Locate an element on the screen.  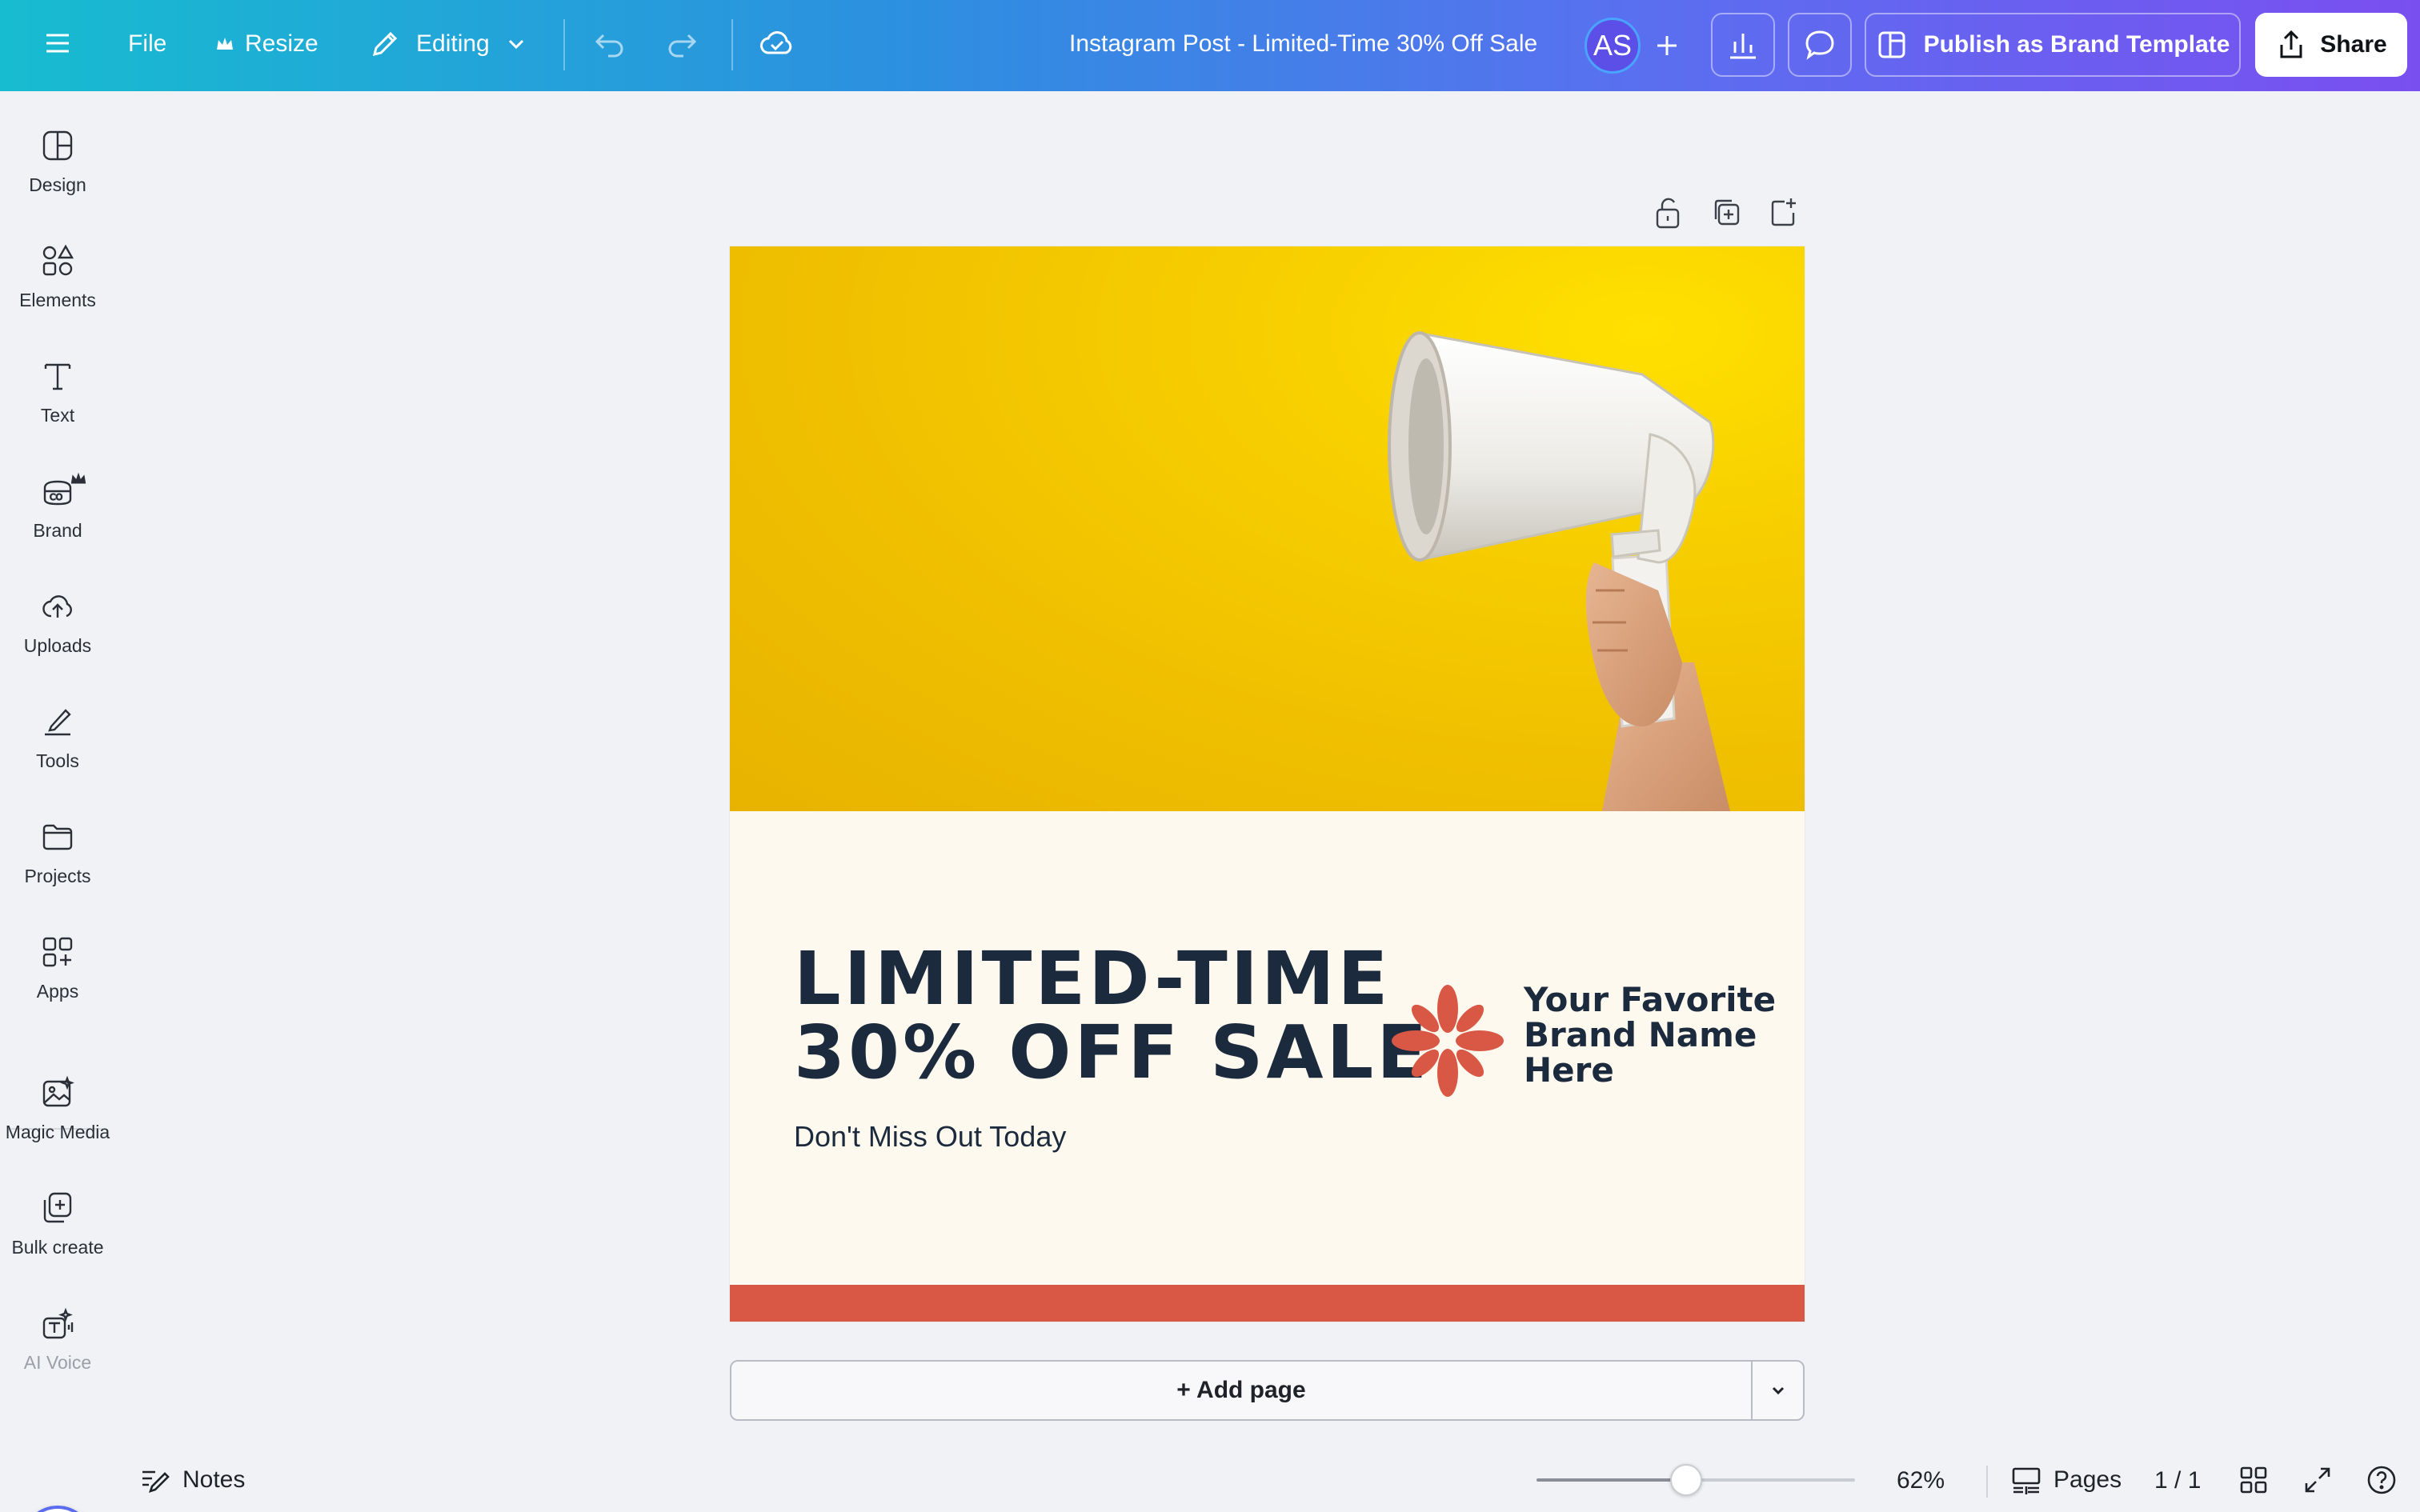
add-page-icon is located at coordinates (1783, 212).